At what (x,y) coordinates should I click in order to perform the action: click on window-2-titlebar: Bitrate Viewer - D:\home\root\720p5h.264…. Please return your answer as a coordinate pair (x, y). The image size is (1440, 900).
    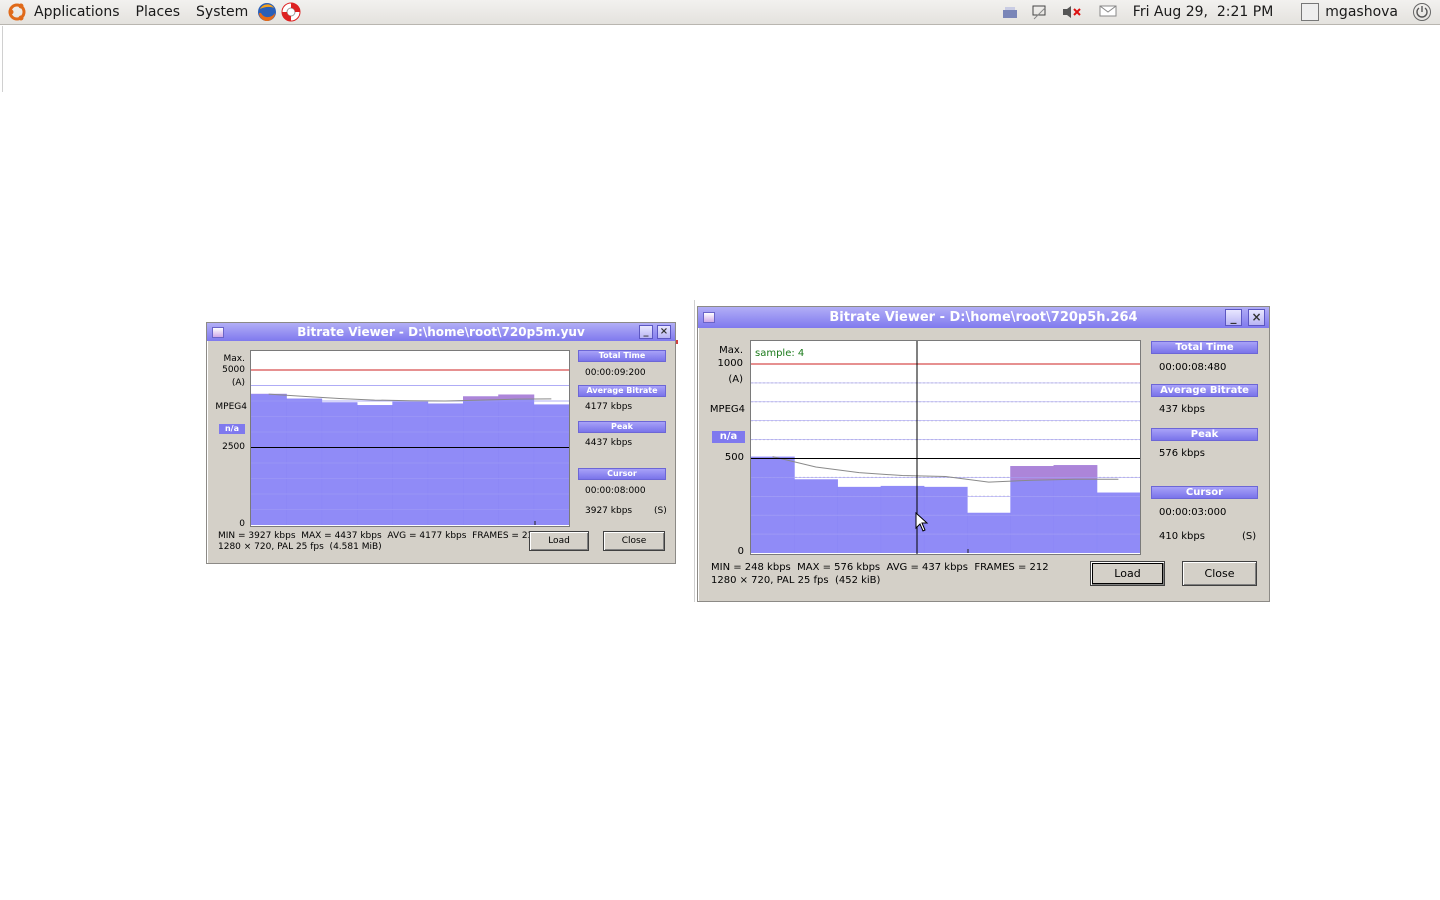
    Looking at the image, I should click on (983, 317).